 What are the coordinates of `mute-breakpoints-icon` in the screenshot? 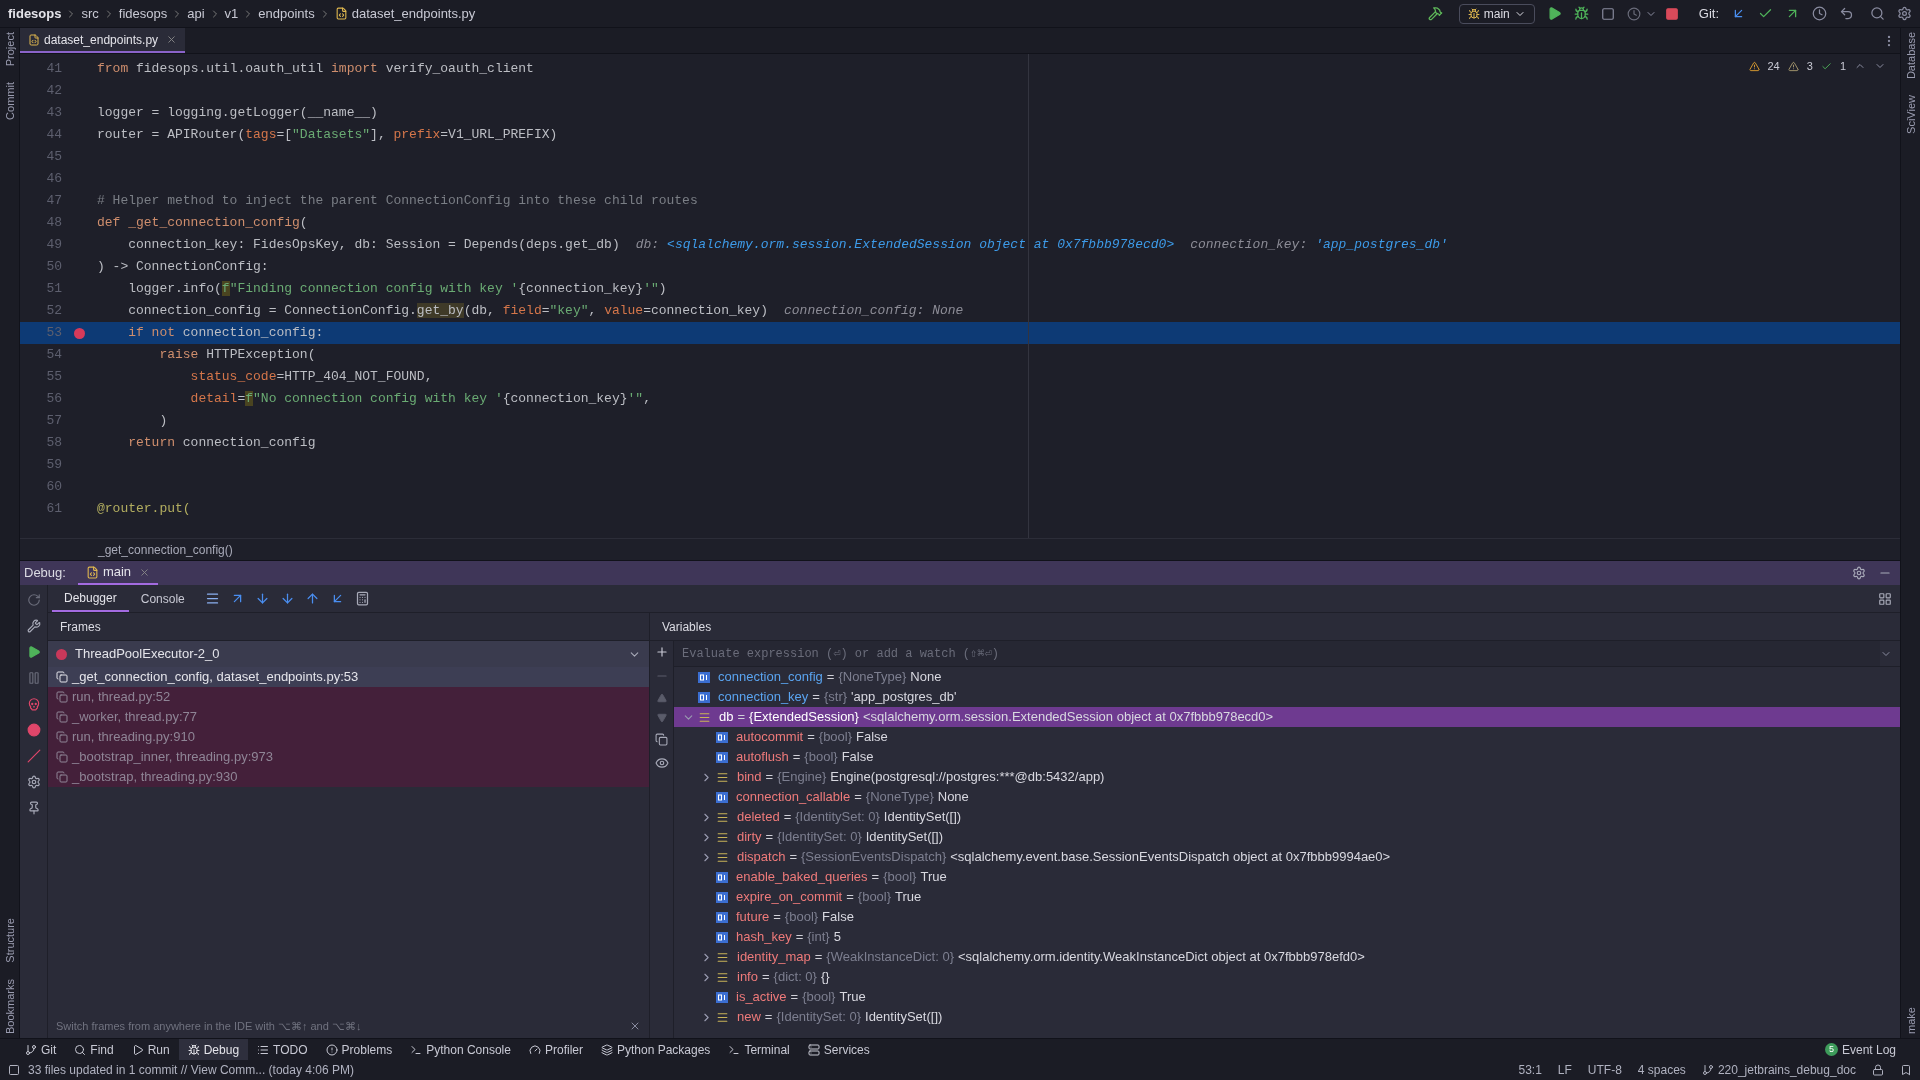 It's located at (33, 756).